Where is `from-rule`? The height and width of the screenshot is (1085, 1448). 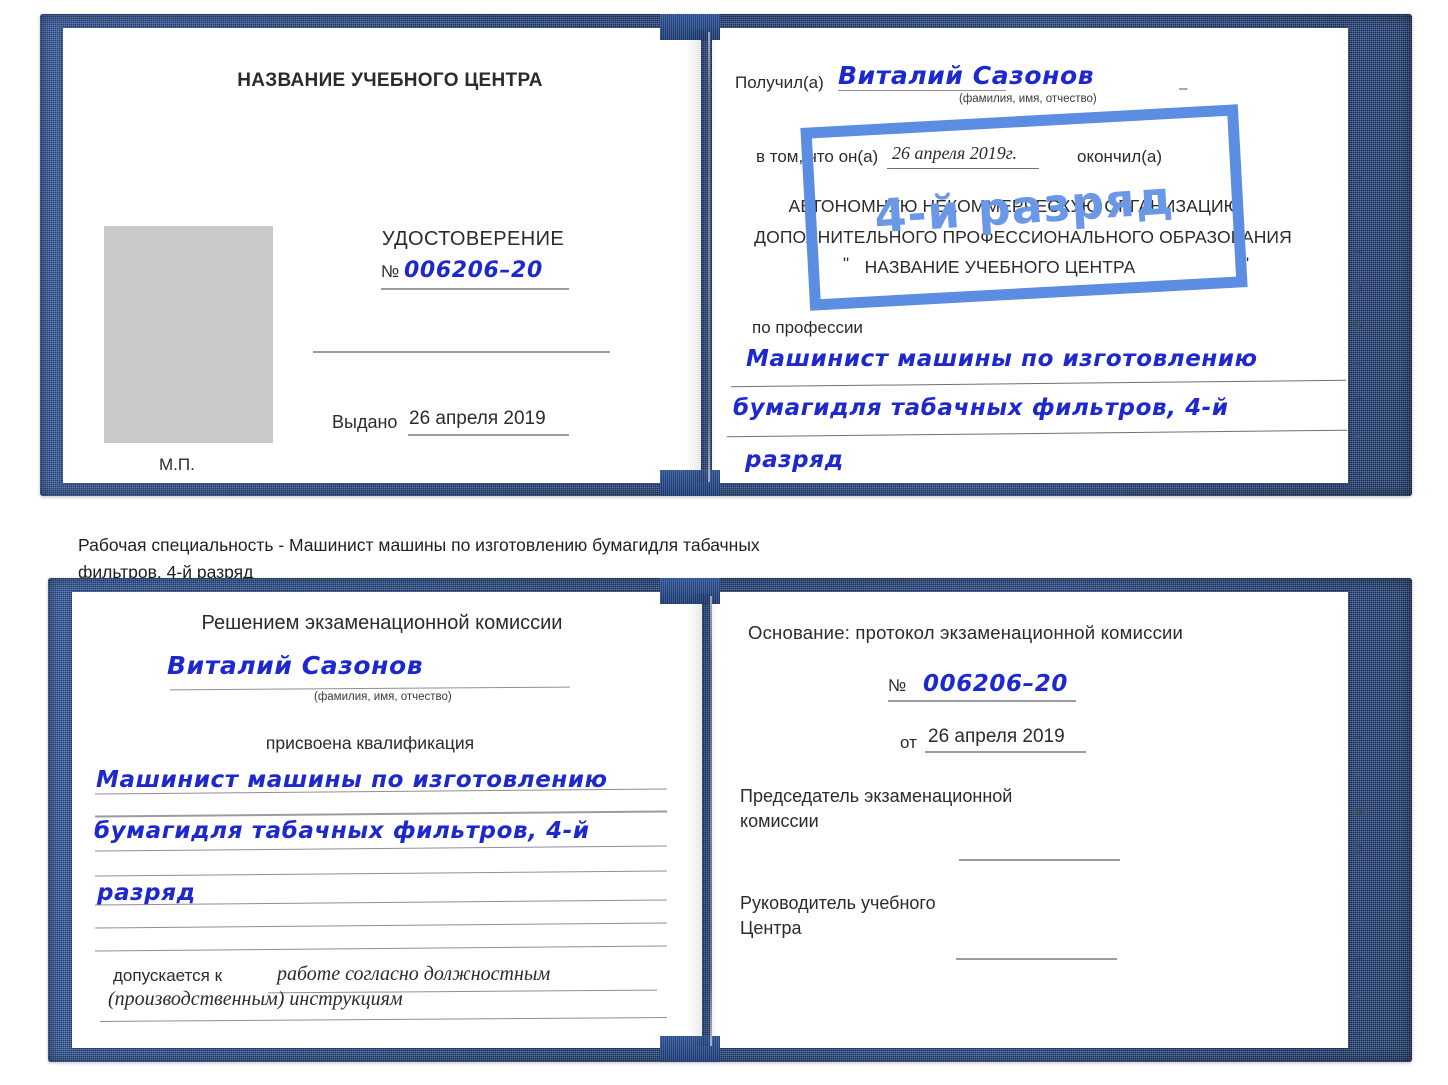 from-rule is located at coordinates (1005, 752).